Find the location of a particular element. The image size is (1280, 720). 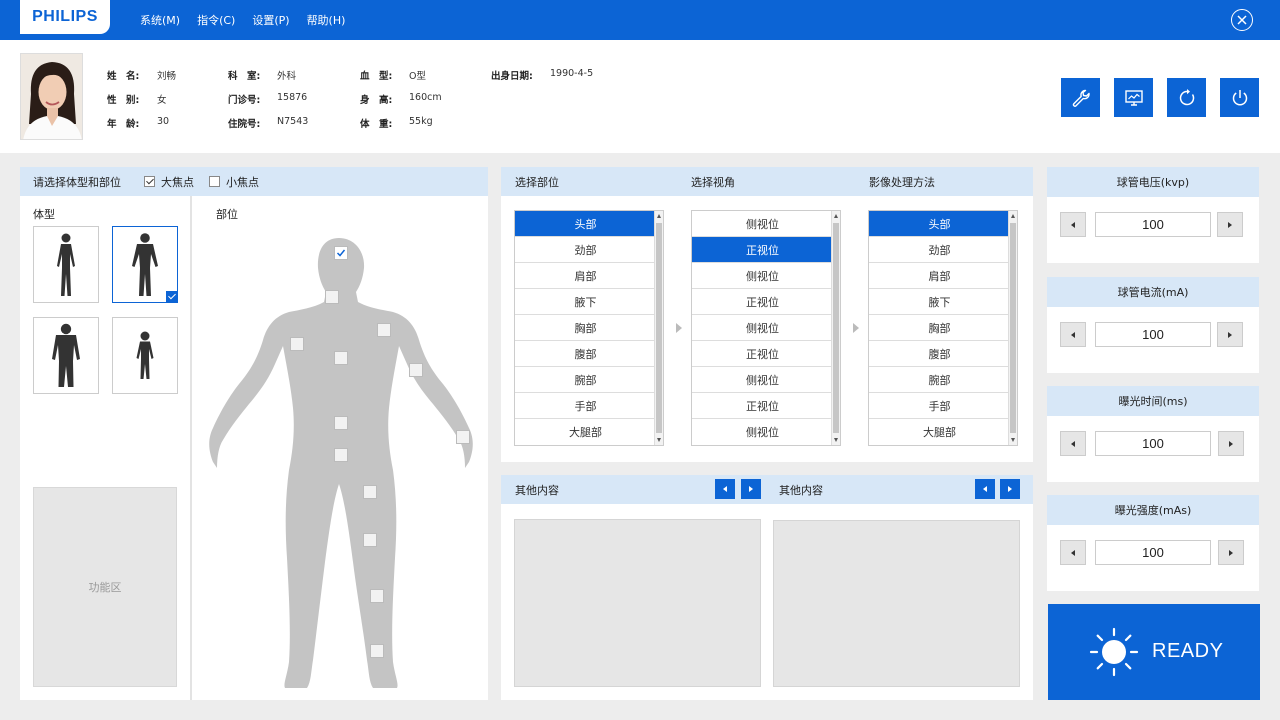

clinic-label: 门诊号: is located at coordinates (244, 100).